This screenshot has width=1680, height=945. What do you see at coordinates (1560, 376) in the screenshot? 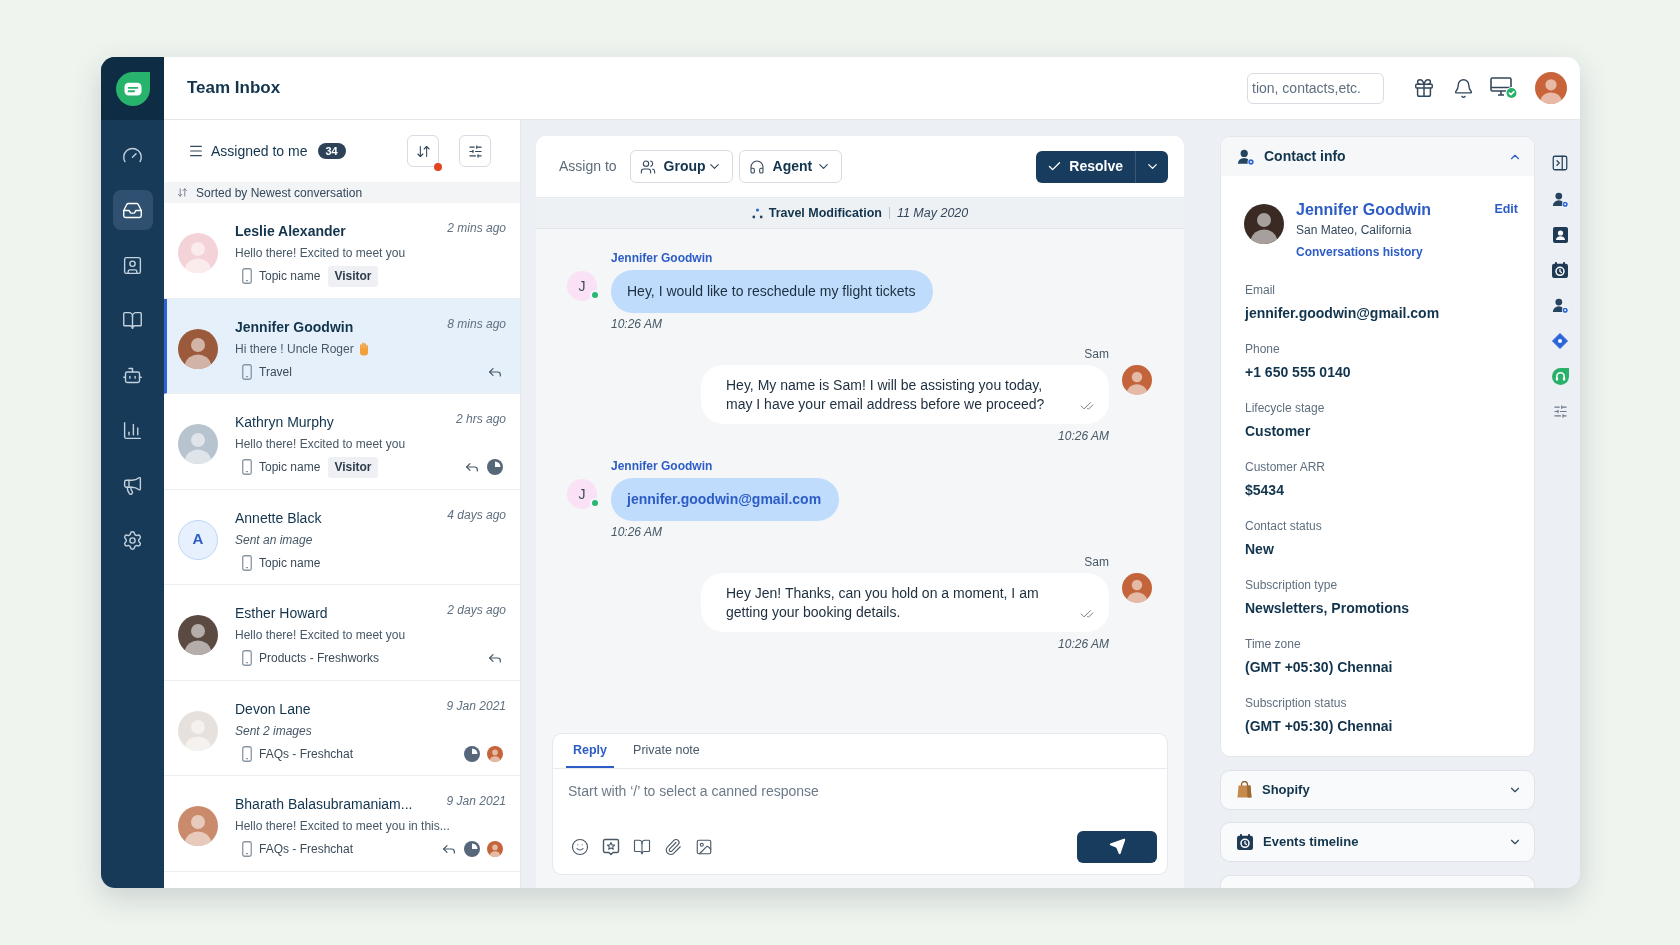
I see `headset-icon` at bounding box center [1560, 376].